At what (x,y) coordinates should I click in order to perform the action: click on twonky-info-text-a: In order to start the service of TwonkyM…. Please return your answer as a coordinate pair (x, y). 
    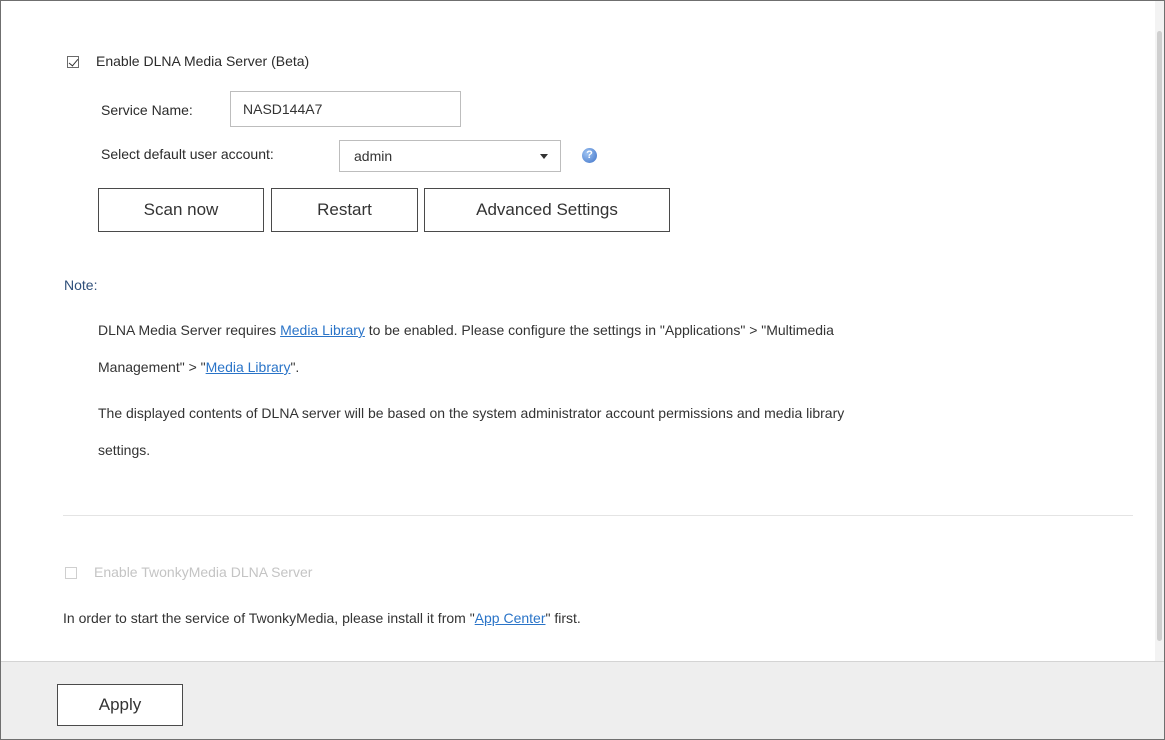
    Looking at the image, I should click on (269, 618).